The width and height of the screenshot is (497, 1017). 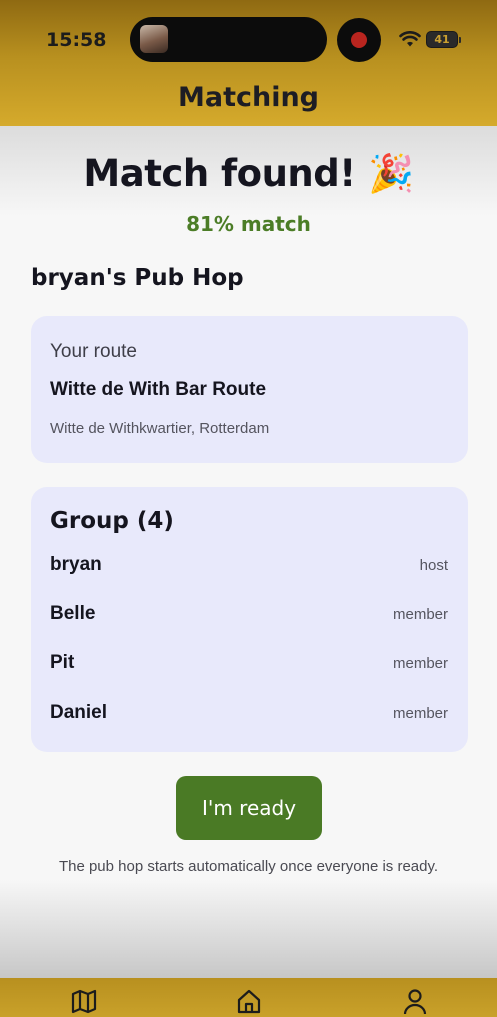 What do you see at coordinates (154, 39) in the screenshot?
I see `island-avatar` at bounding box center [154, 39].